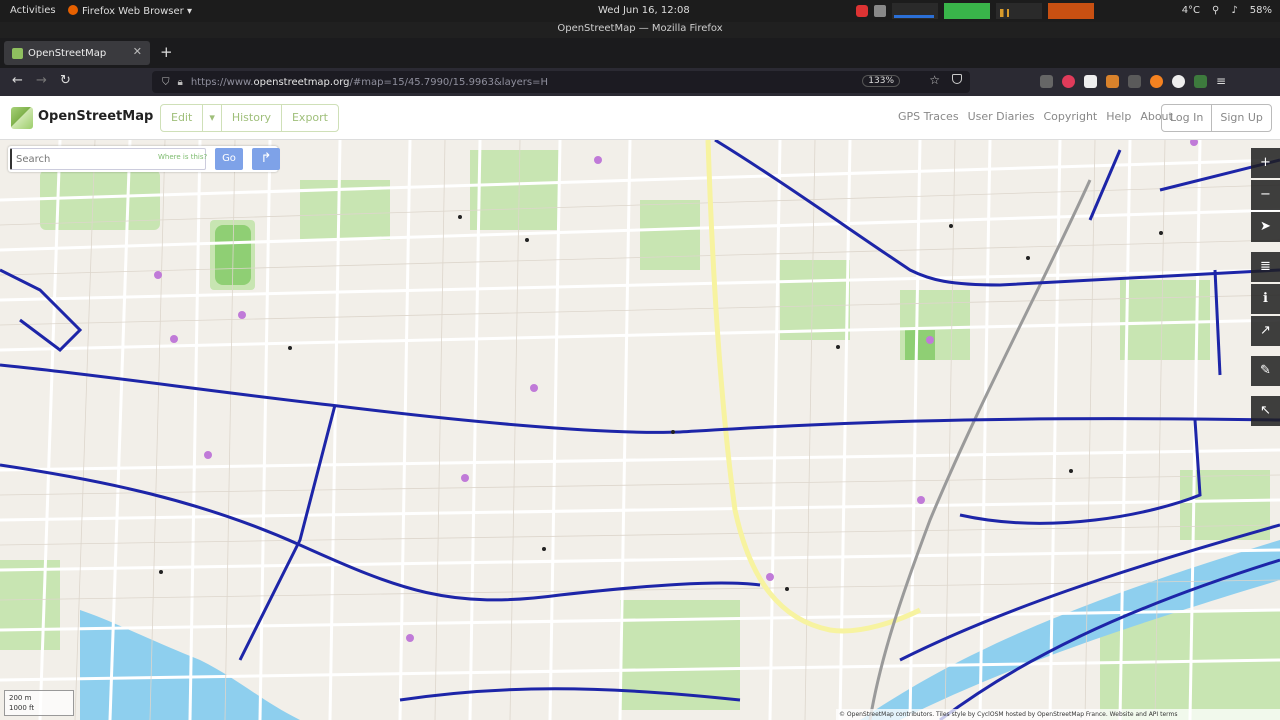  I want to click on directions-icon: ↱, so click(266, 159).